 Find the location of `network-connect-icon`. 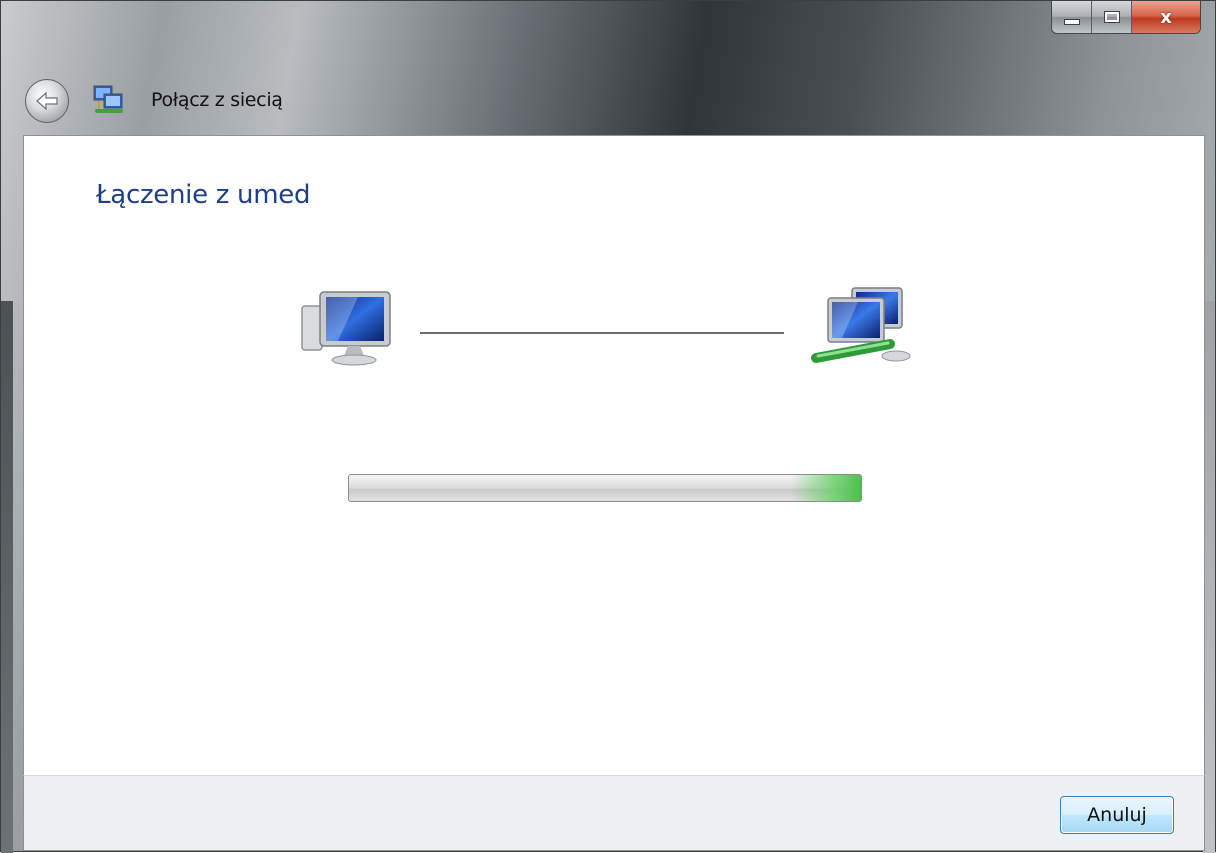

network-connect-icon is located at coordinates (108, 99).